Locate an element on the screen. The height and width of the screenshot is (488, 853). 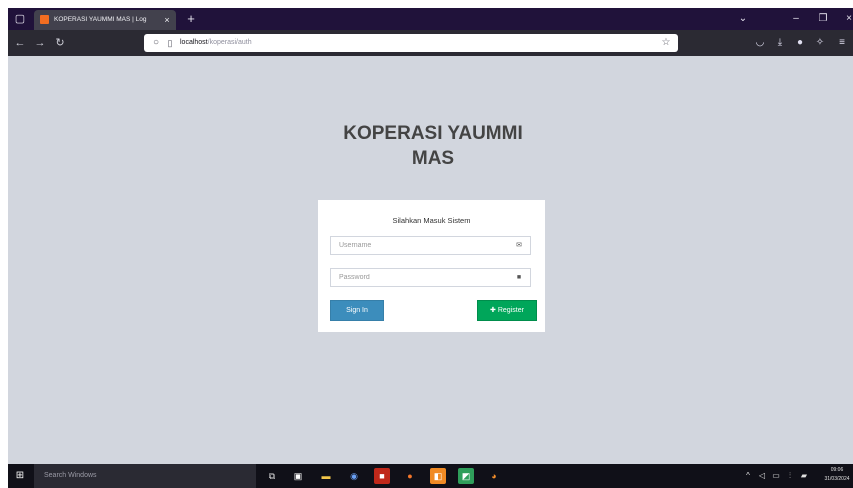
notification-icon: ▰ is located at coordinates (804, 476).